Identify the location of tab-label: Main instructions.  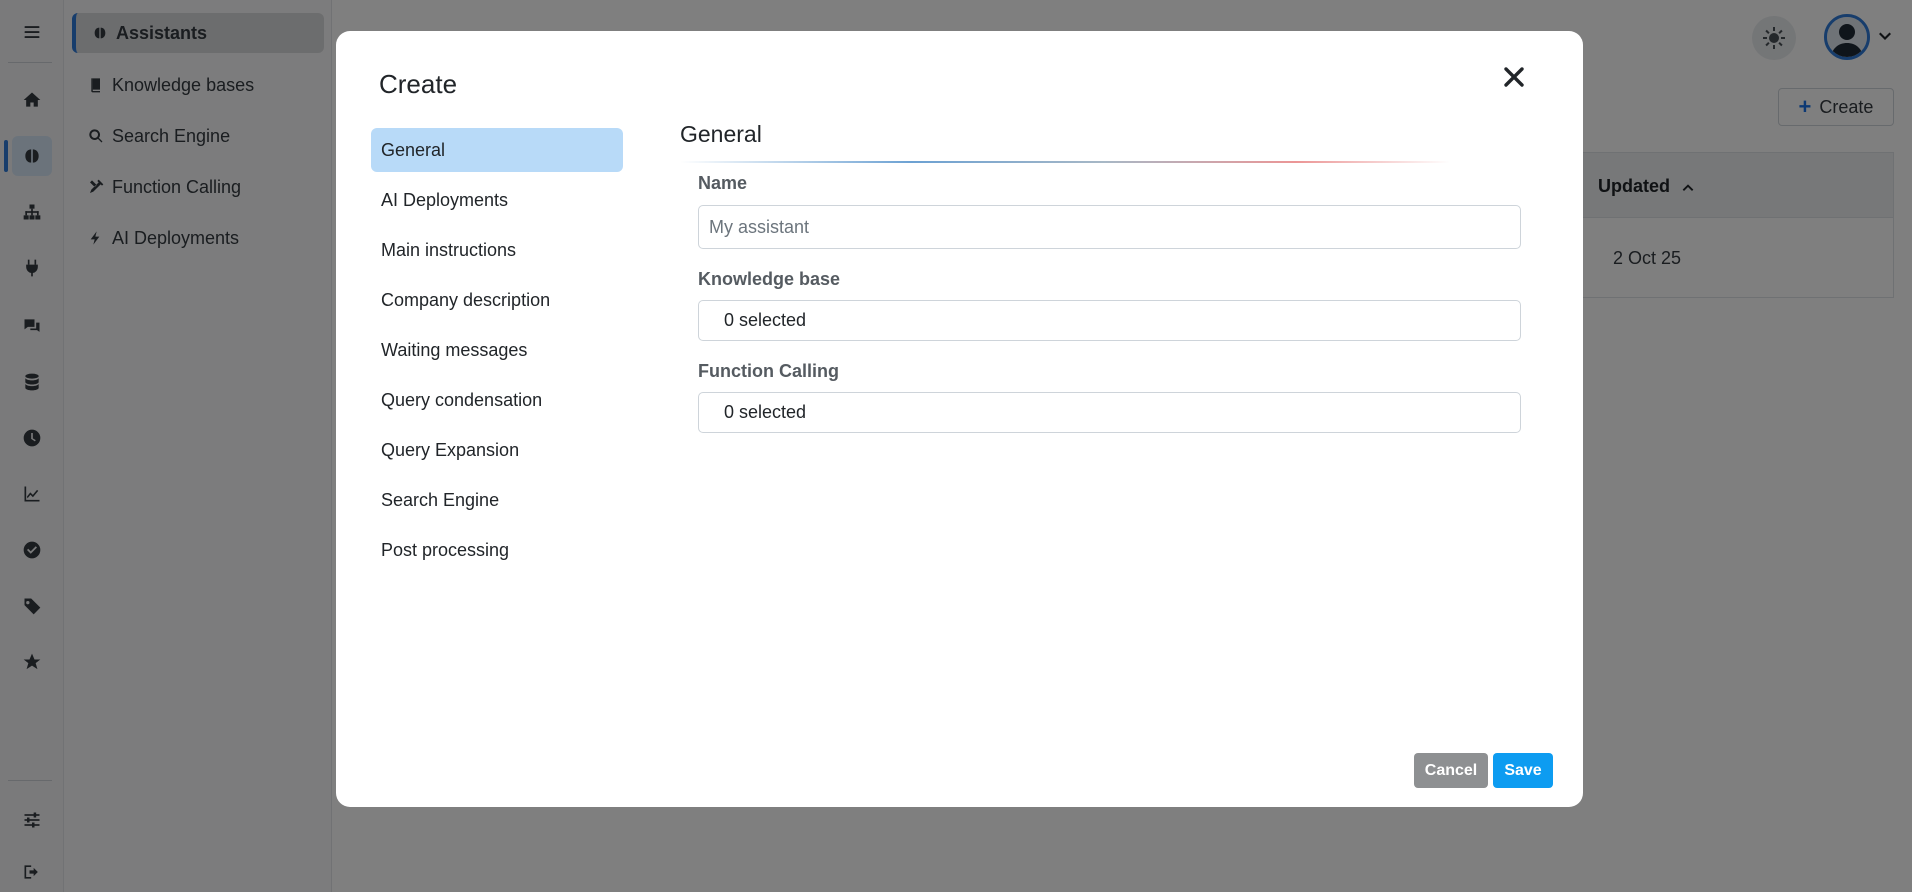
(449, 249).